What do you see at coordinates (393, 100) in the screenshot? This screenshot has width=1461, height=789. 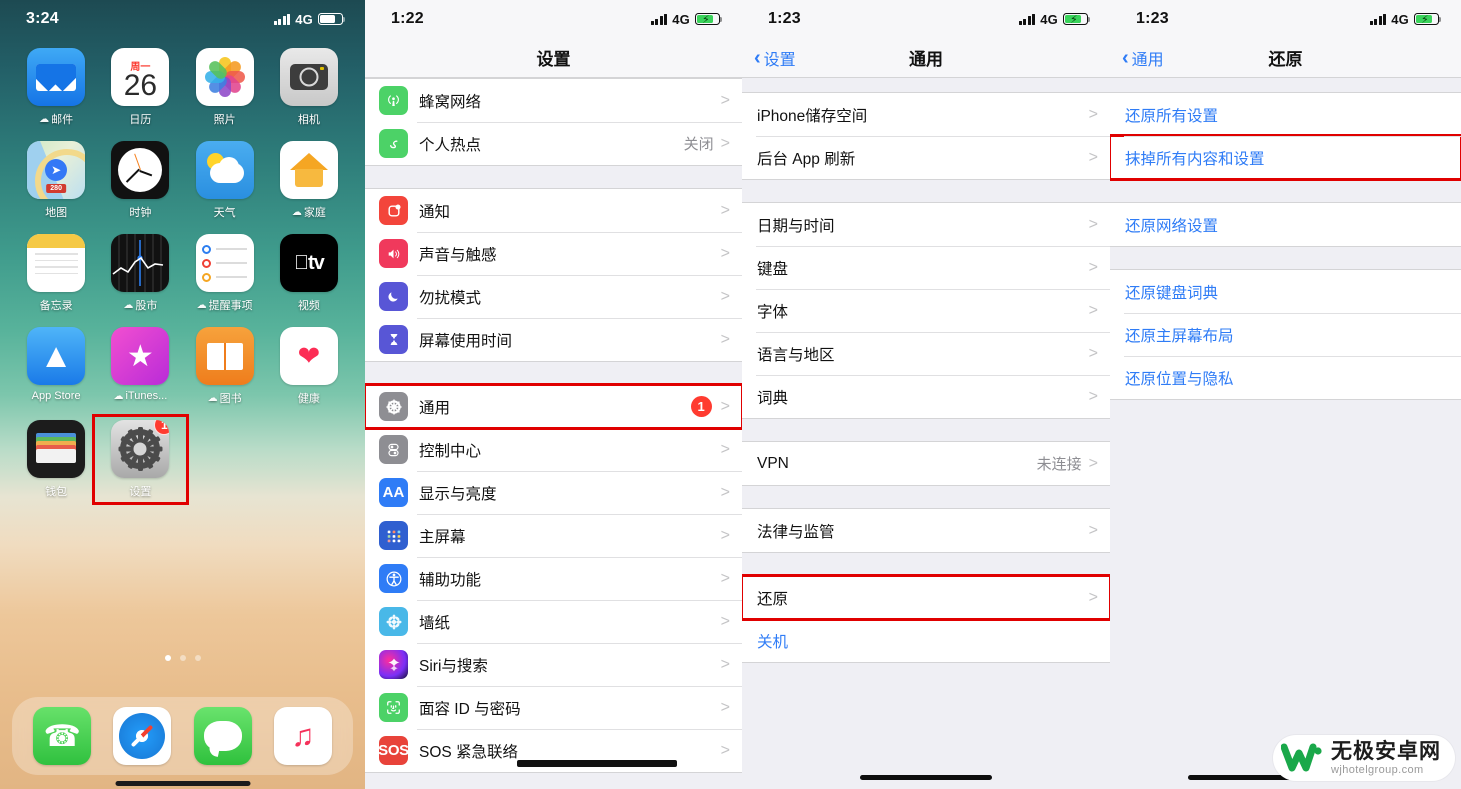 I see `cellular-icon` at bounding box center [393, 100].